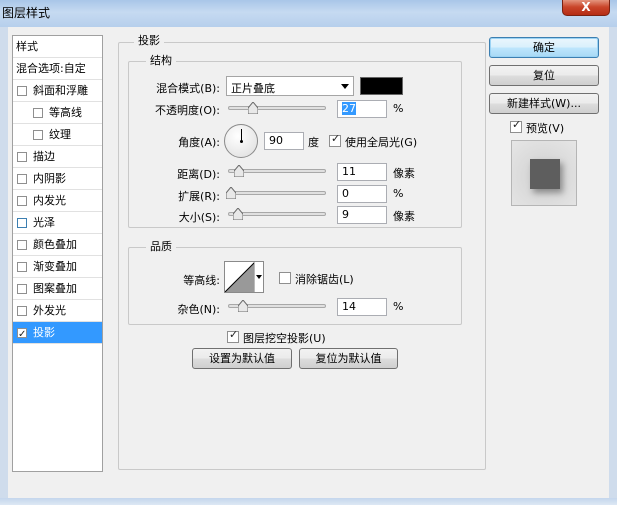 This screenshot has height=505, width=617. What do you see at coordinates (199, 196) in the screenshot?
I see `spread-label: 扩展(R):` at bounding box center [199, 196].